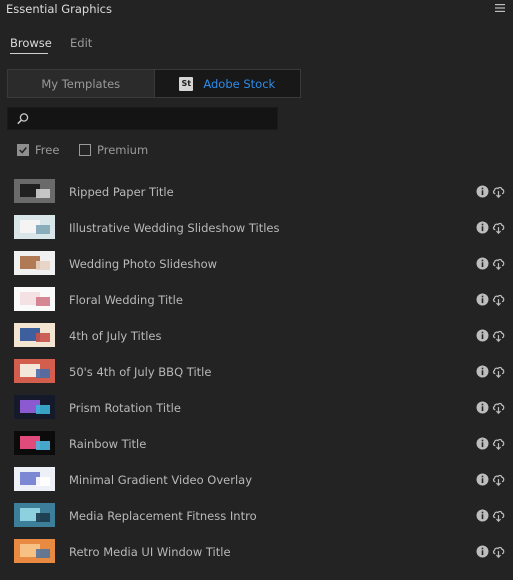 This screenshot has width=513, height=580. I want to click on free-checkbox, so click(23, 150).